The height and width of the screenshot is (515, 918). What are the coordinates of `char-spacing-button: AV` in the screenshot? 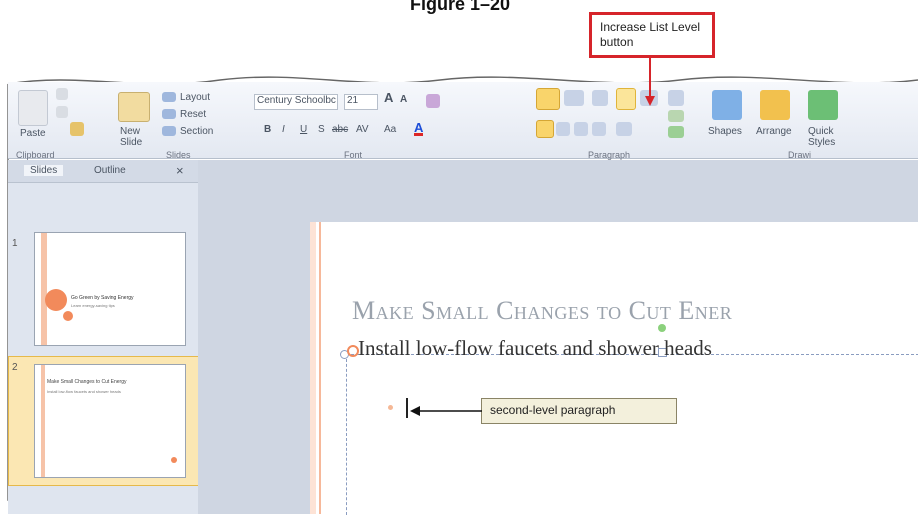 It's located at (362, 129).